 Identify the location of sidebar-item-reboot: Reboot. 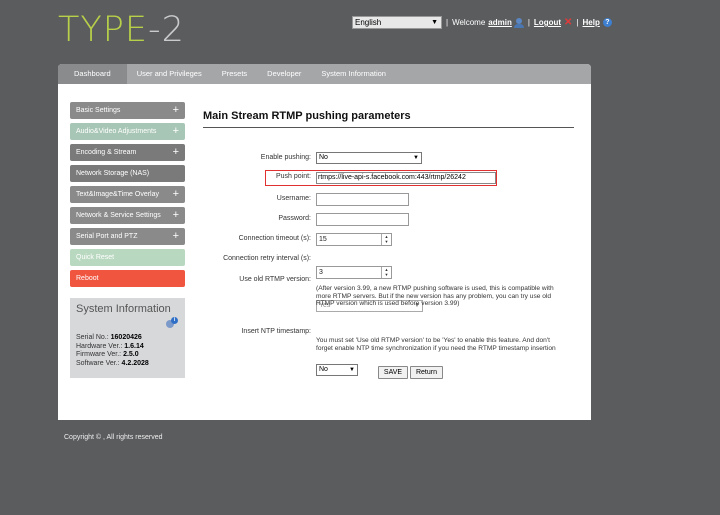
(127, 278).